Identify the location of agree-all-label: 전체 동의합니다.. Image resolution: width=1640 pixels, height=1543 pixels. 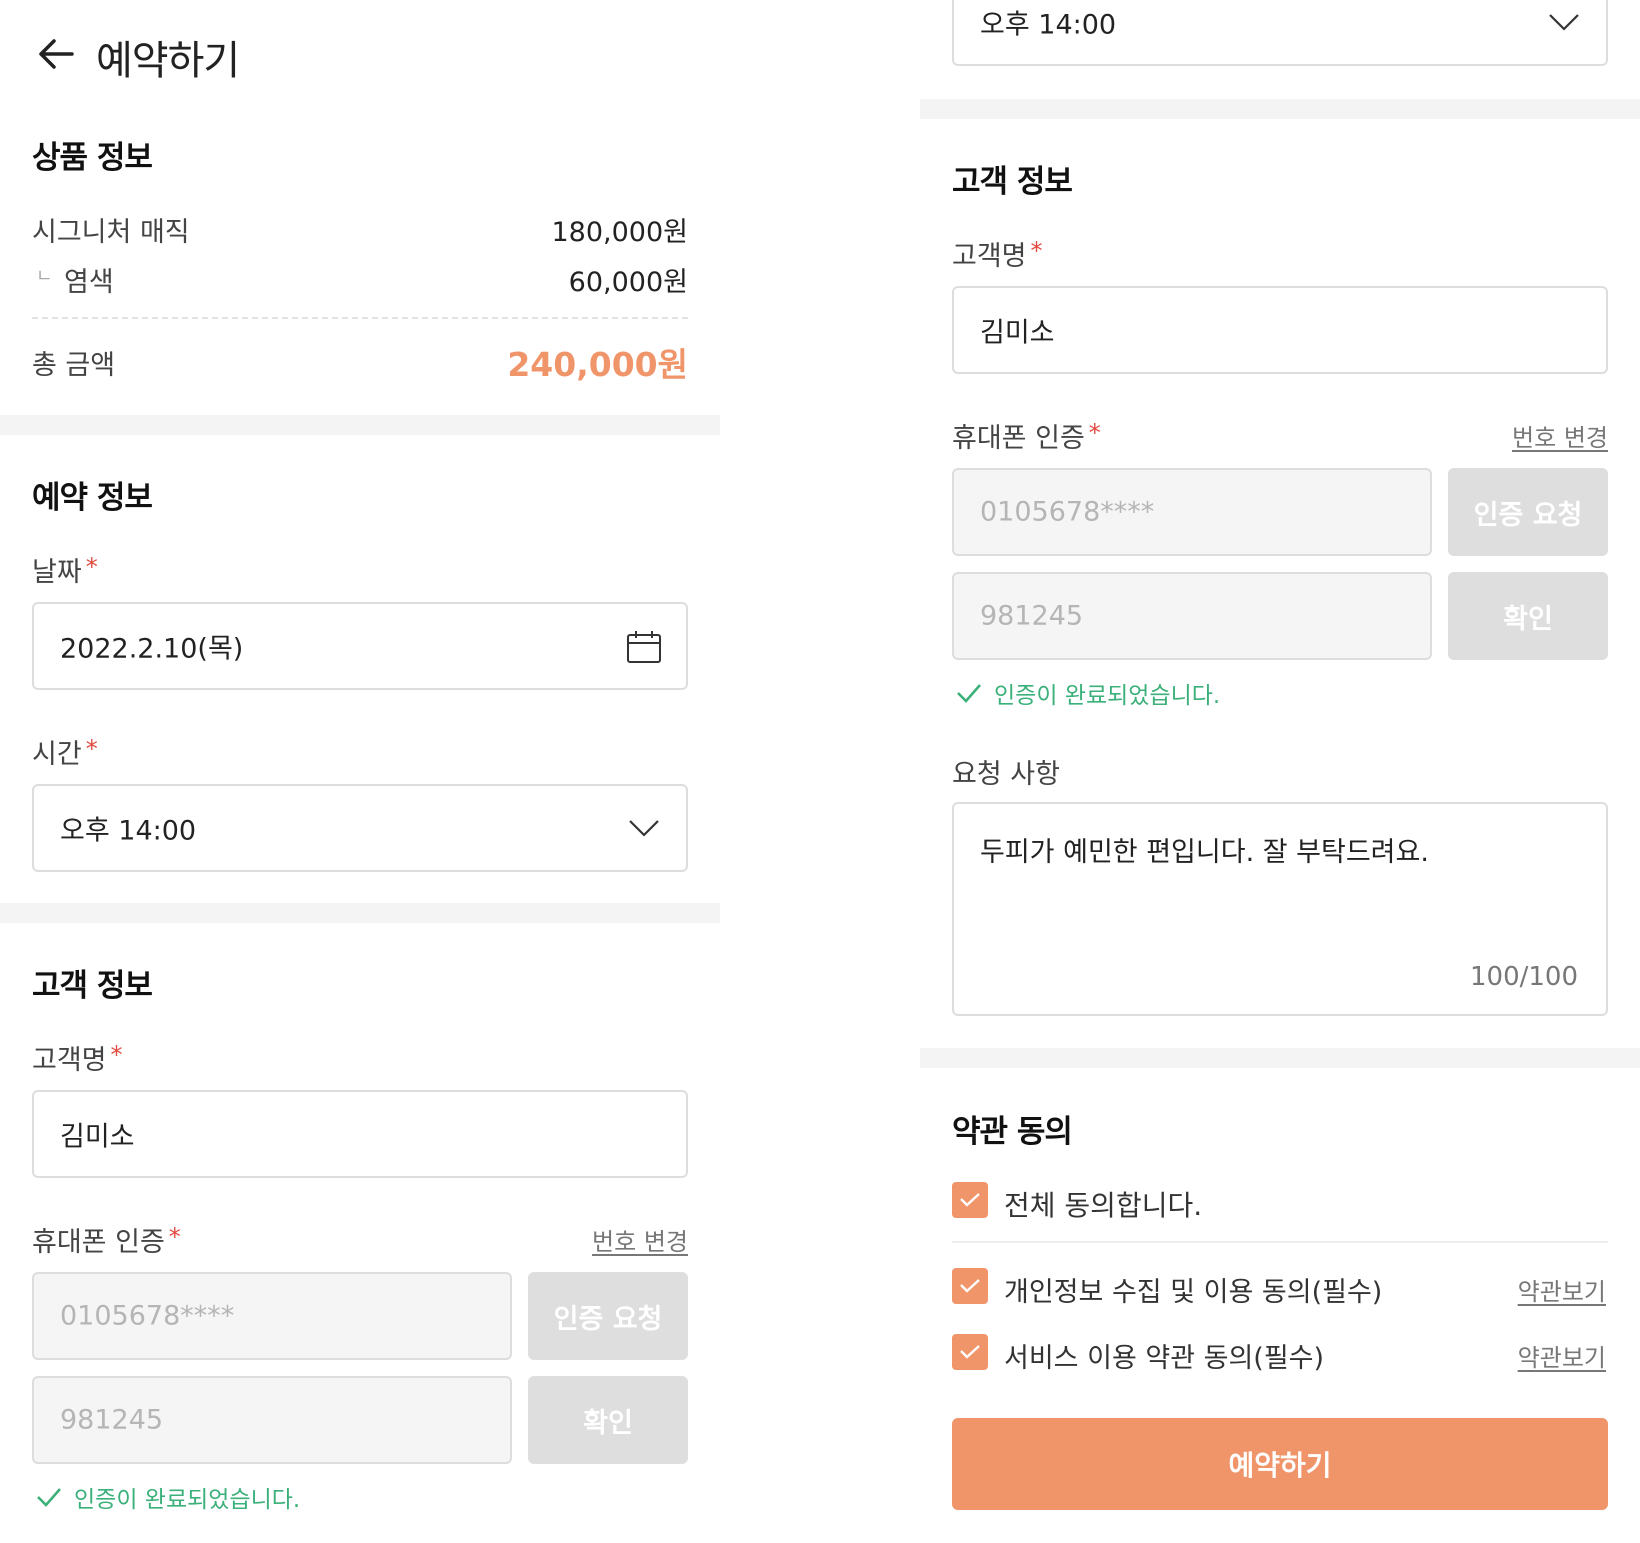
(1103, 1205).